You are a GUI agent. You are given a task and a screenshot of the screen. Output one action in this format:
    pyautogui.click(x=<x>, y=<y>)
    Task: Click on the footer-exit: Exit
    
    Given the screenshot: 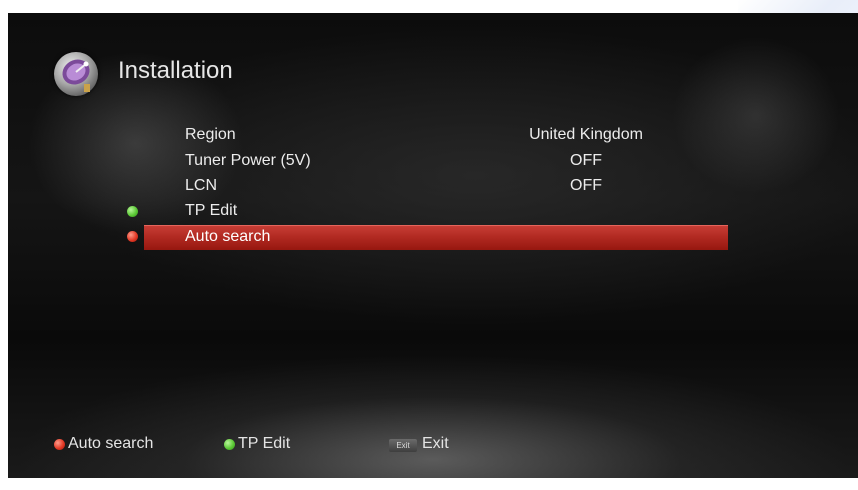 What is the action you would take?
    pyautogui.click(x=435, y=444)
    